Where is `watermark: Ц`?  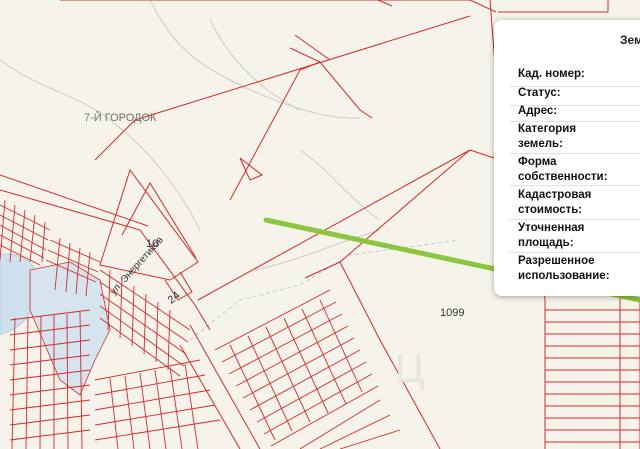
watermark: Ц is located at coordinates (410, 369).